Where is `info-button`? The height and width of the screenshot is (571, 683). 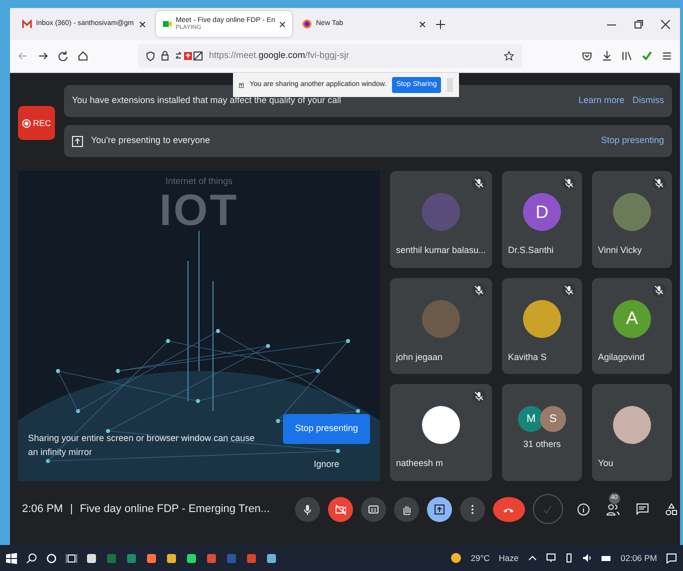 info-button is located at coordinates (583, 509).